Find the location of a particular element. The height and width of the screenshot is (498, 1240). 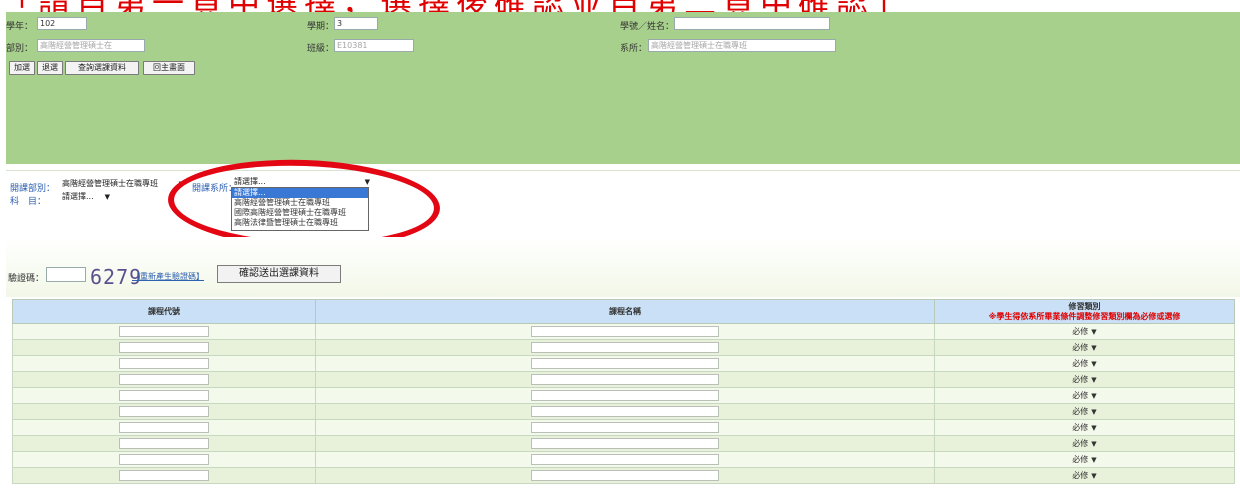

dropdown-option: 高階法律暨管理碩士在職專班 is located at coordinates (300, 223).